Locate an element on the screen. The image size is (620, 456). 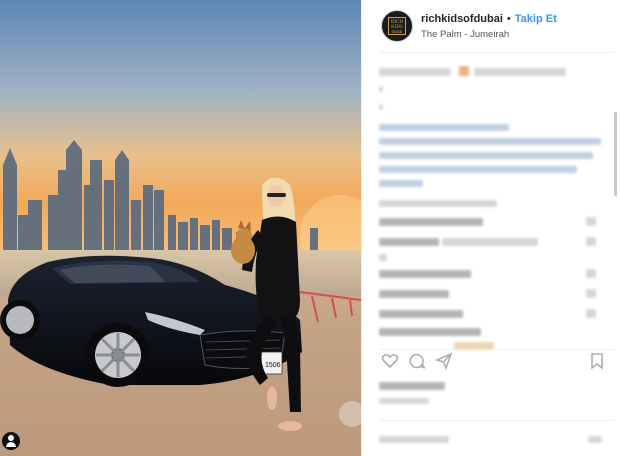
likes-count-blurred is located at coordinates (412, 386).